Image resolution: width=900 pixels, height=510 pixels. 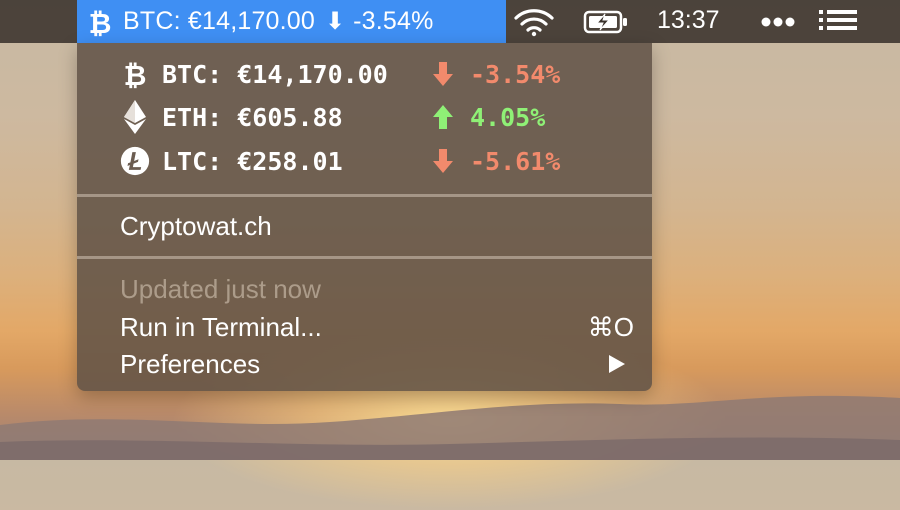 I want to click on ethereum-icon, so click(x=135, y=117).